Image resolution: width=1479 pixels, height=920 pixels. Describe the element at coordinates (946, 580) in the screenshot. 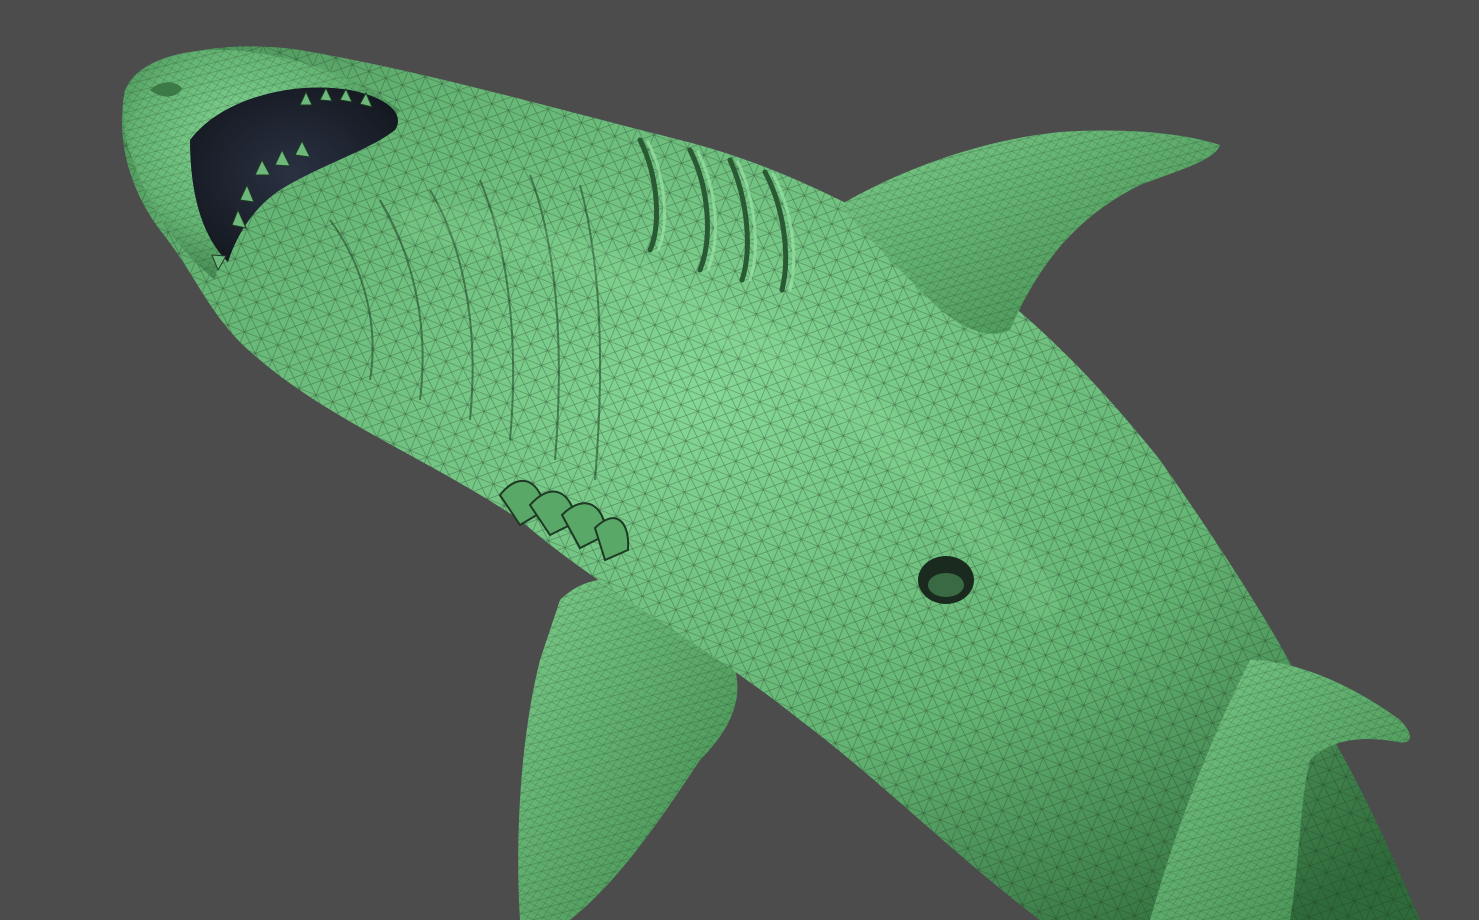

I see `belly-hole` at that location.